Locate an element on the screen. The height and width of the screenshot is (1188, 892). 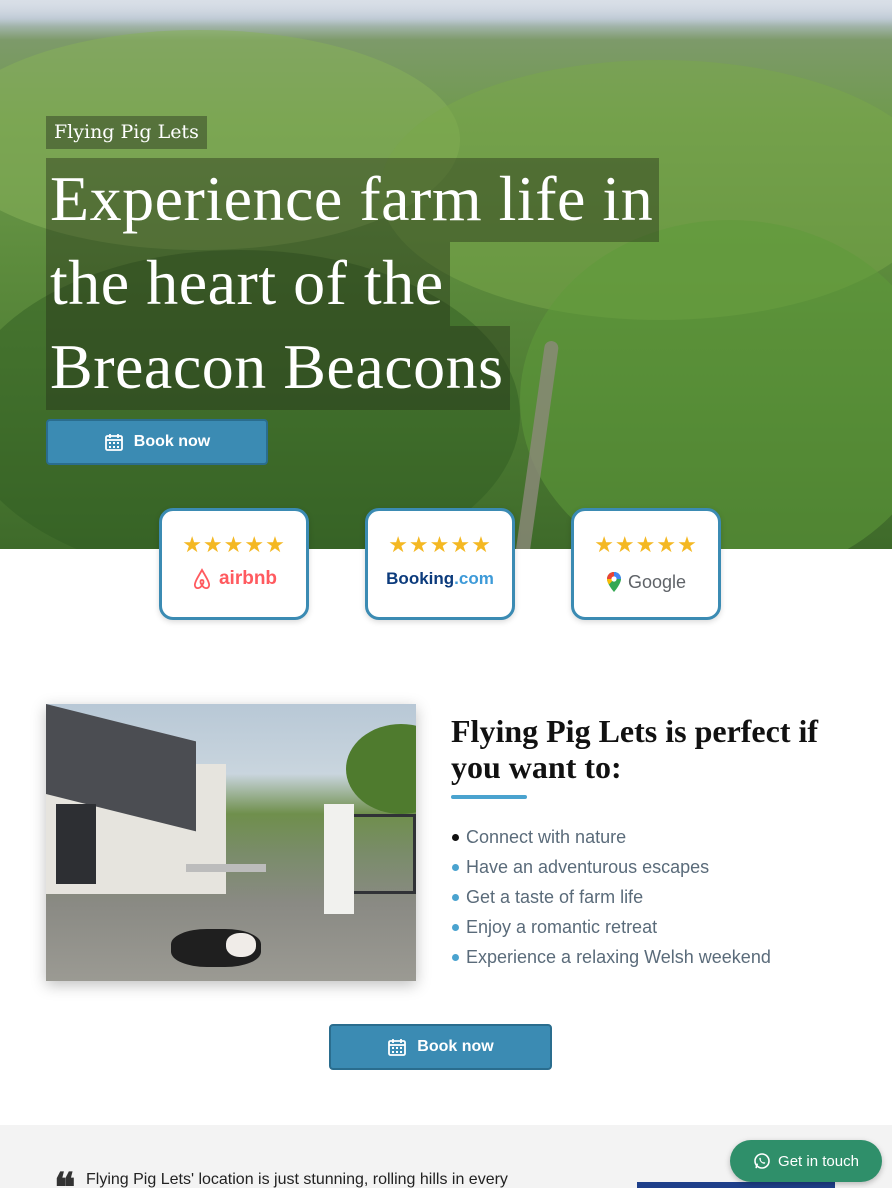
list-item: Enjoy a romantic retreat is located at coordinates (611, 927).